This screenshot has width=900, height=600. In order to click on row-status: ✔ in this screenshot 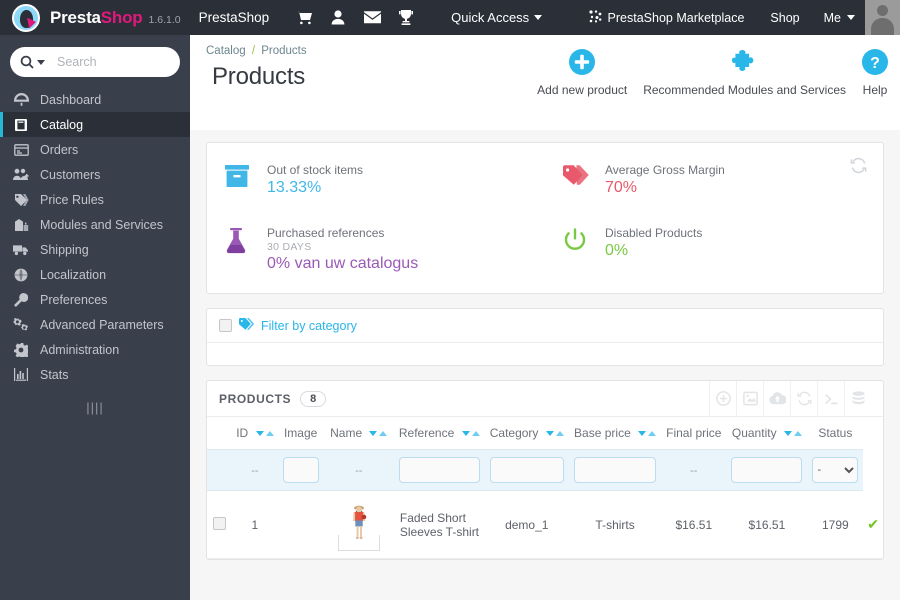, I will do `click(873, 524)`.